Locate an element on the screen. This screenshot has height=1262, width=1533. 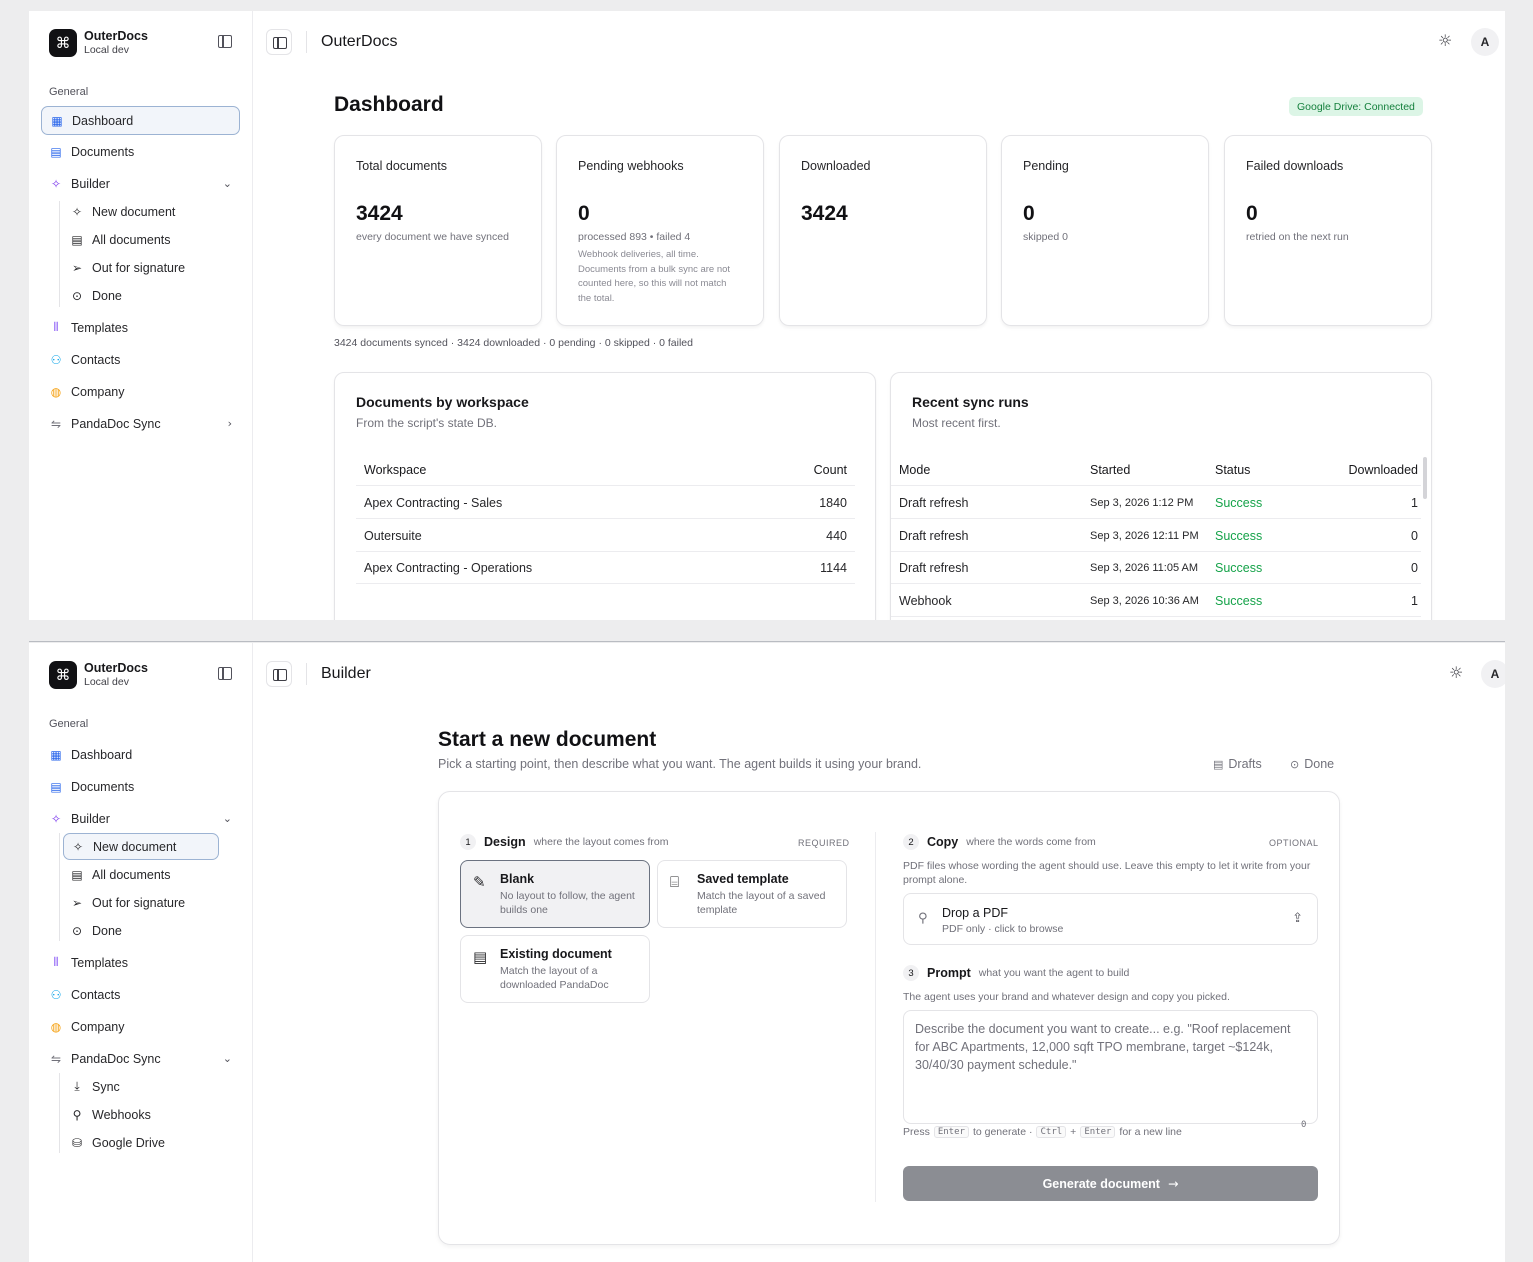
table-scrollbar is located at coordinates (1425, 478).